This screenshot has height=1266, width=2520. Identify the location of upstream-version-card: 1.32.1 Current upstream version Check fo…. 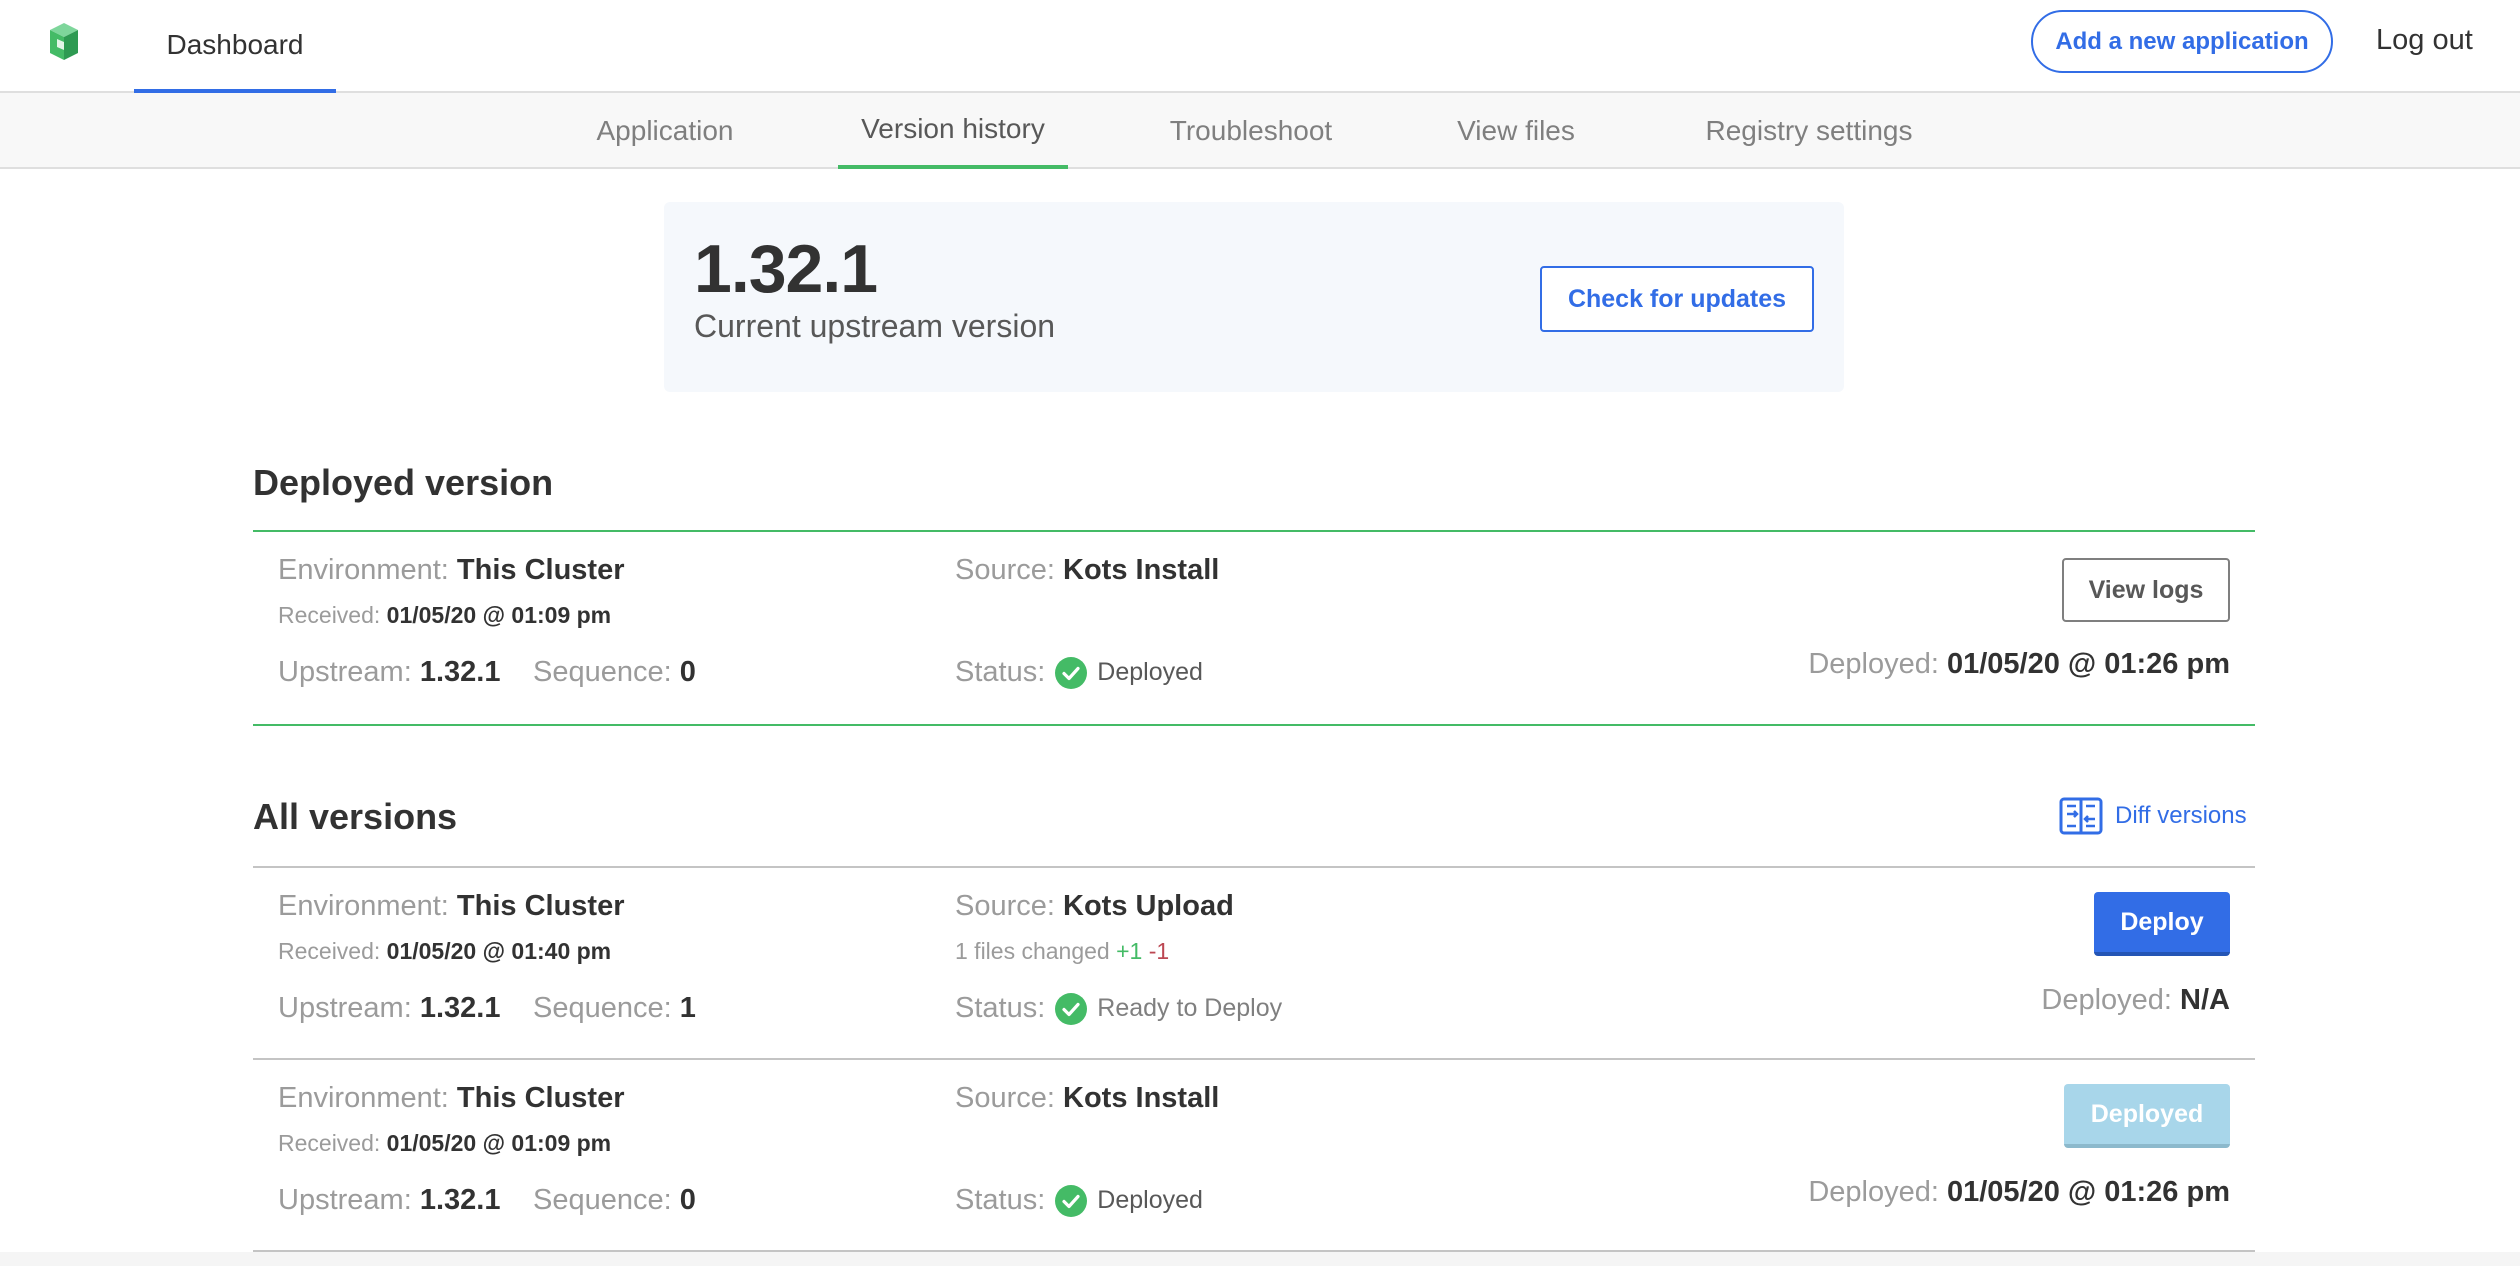
(1254, 297).